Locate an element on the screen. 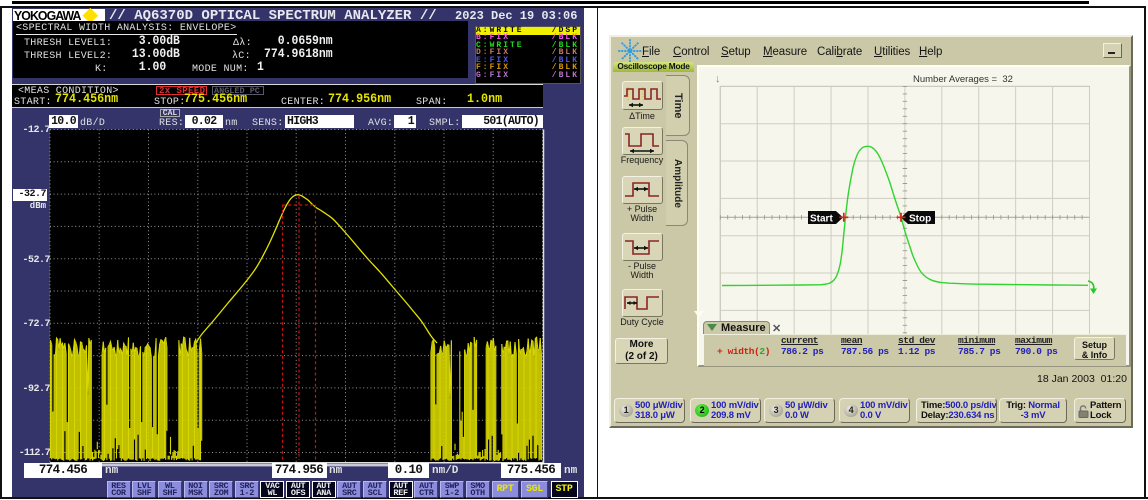 The height and width of the screenshot is (500, 1148). svg-text: Start is located at coordinates (821, 219).